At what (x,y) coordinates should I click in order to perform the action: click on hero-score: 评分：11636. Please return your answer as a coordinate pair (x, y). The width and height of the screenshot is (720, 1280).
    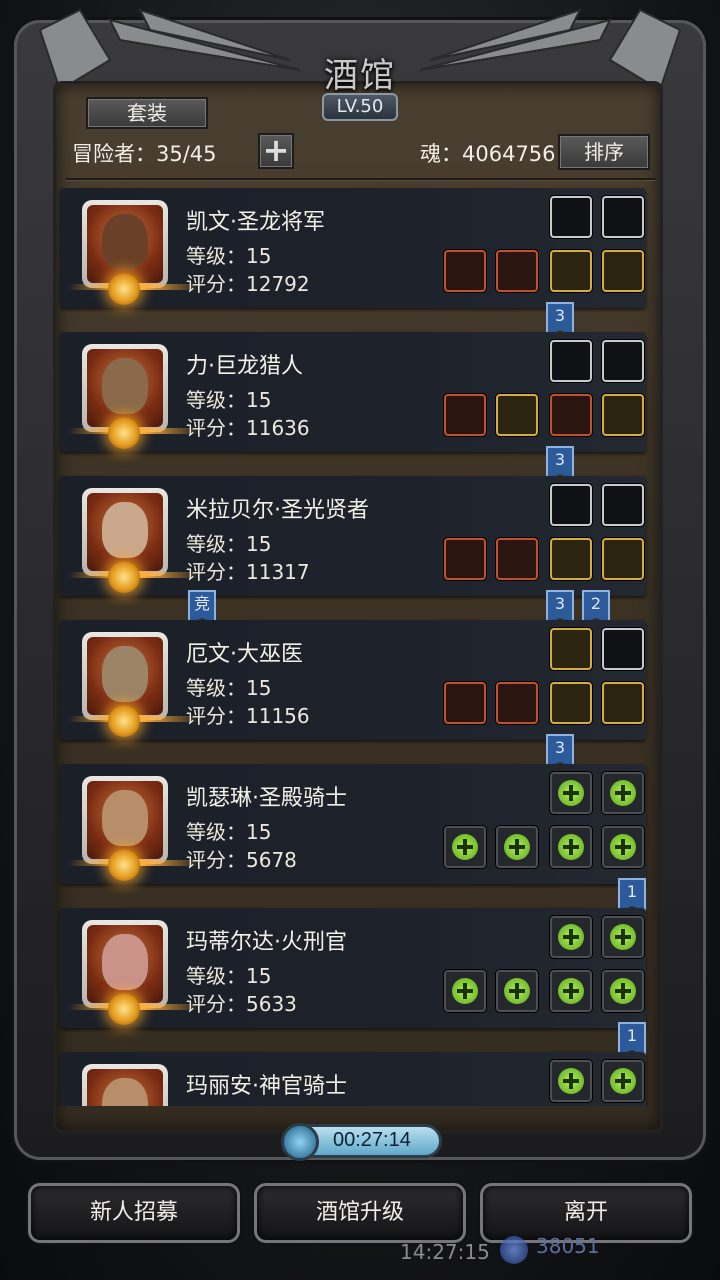
    Looking at the image, I should click on (248, 428).